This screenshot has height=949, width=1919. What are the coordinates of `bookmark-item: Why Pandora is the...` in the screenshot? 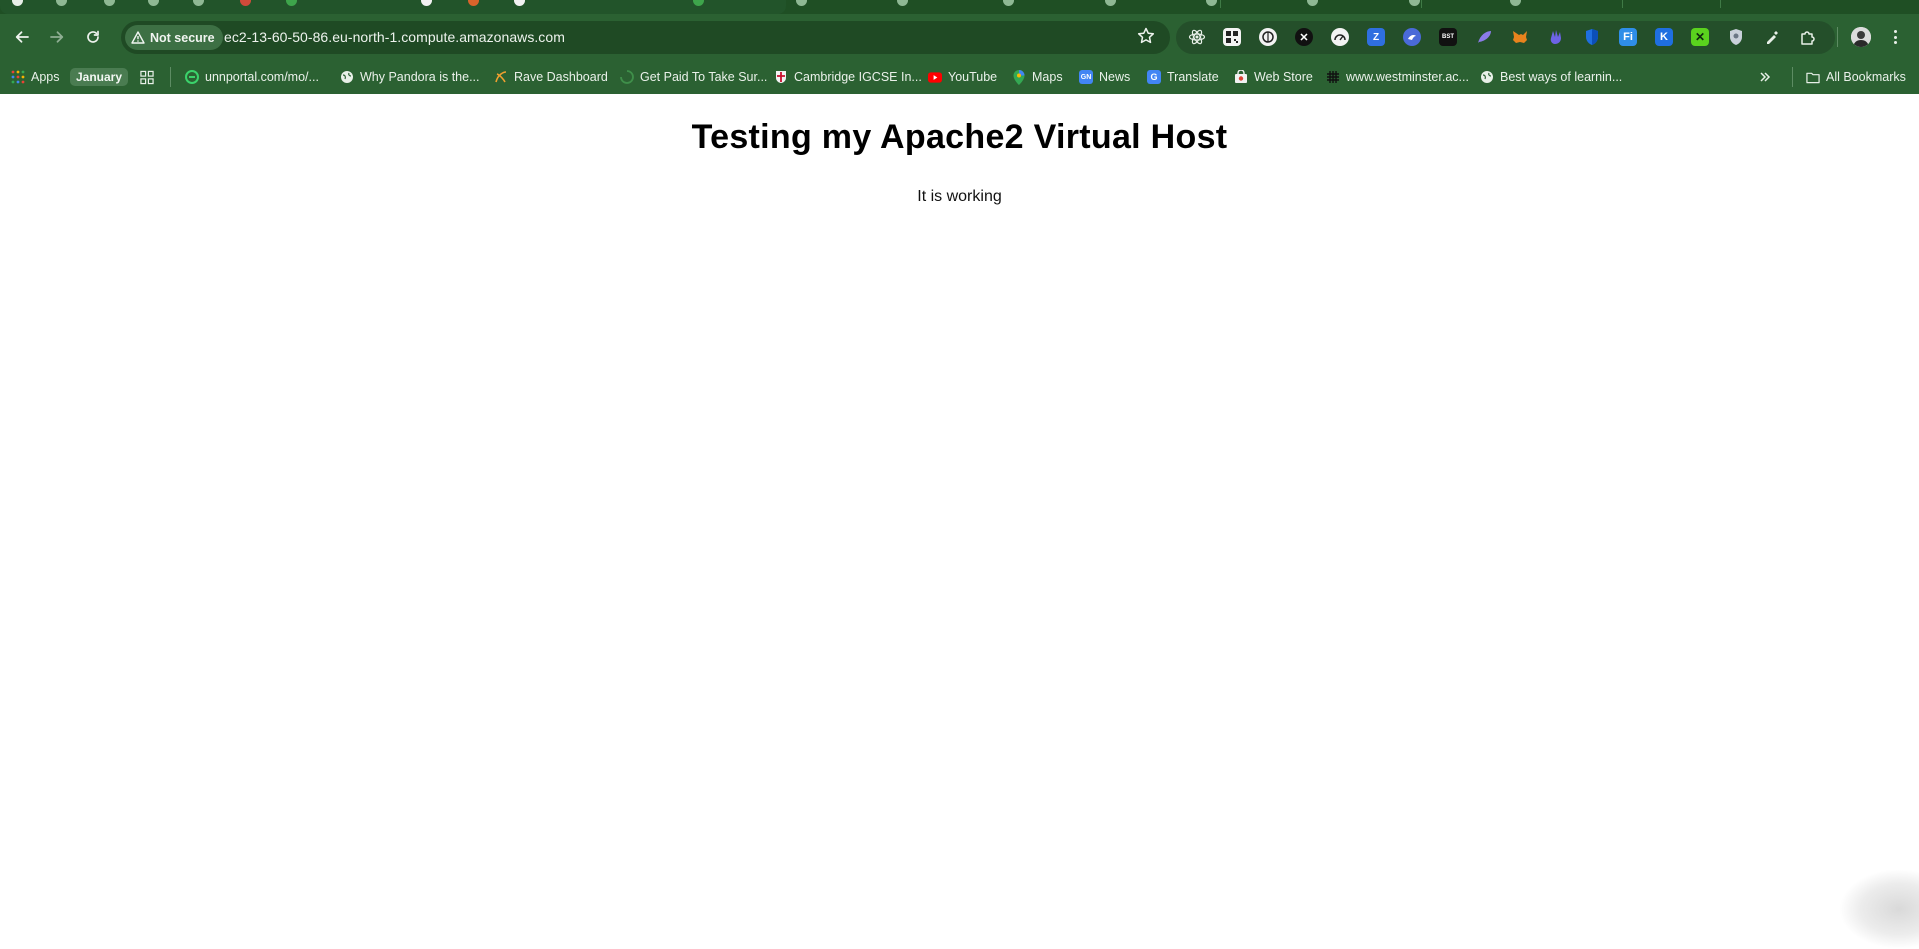 It's located at (410, 77).